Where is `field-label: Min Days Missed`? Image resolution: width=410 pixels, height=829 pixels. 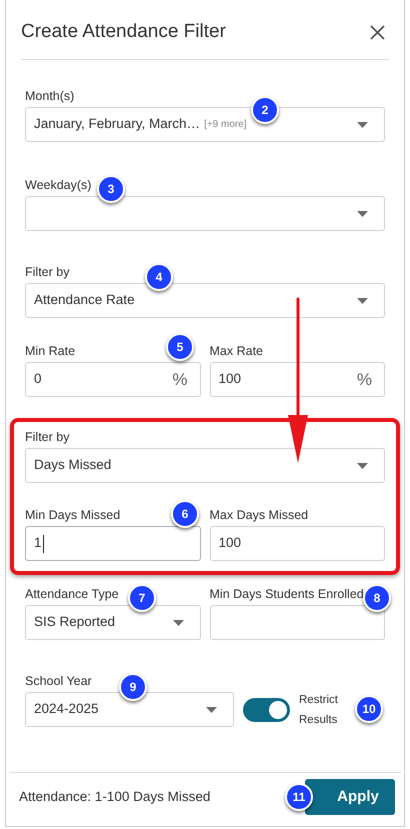 field-label: Min Days Missed is located at coordinates (72, 515).